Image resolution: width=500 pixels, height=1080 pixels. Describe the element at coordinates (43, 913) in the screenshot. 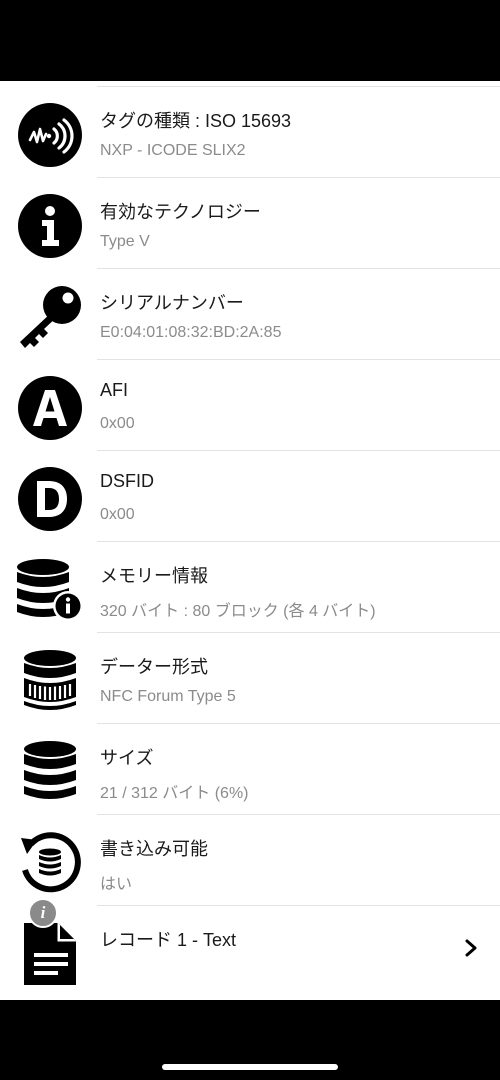

I see `info-button: i` at that location.